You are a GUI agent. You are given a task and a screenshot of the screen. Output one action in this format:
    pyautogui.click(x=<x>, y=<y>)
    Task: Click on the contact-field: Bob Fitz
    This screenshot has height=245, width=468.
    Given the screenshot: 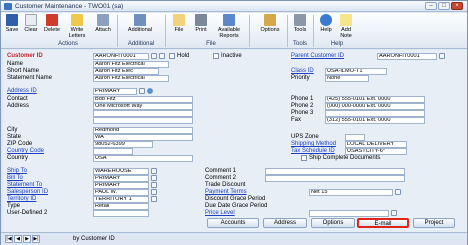 What is the action you would take?
    pyautogui.click(x=143, y=99)
    